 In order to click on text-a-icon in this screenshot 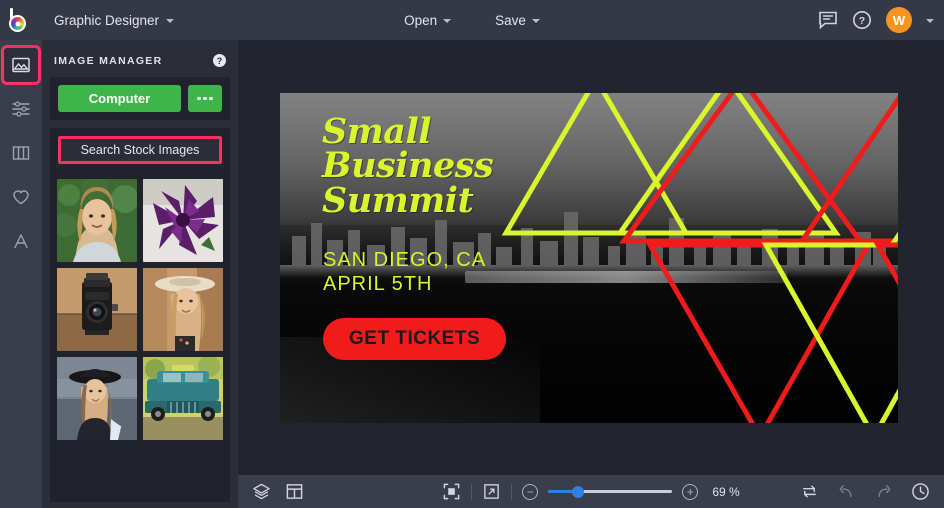, I will do `click(21, 241)`.